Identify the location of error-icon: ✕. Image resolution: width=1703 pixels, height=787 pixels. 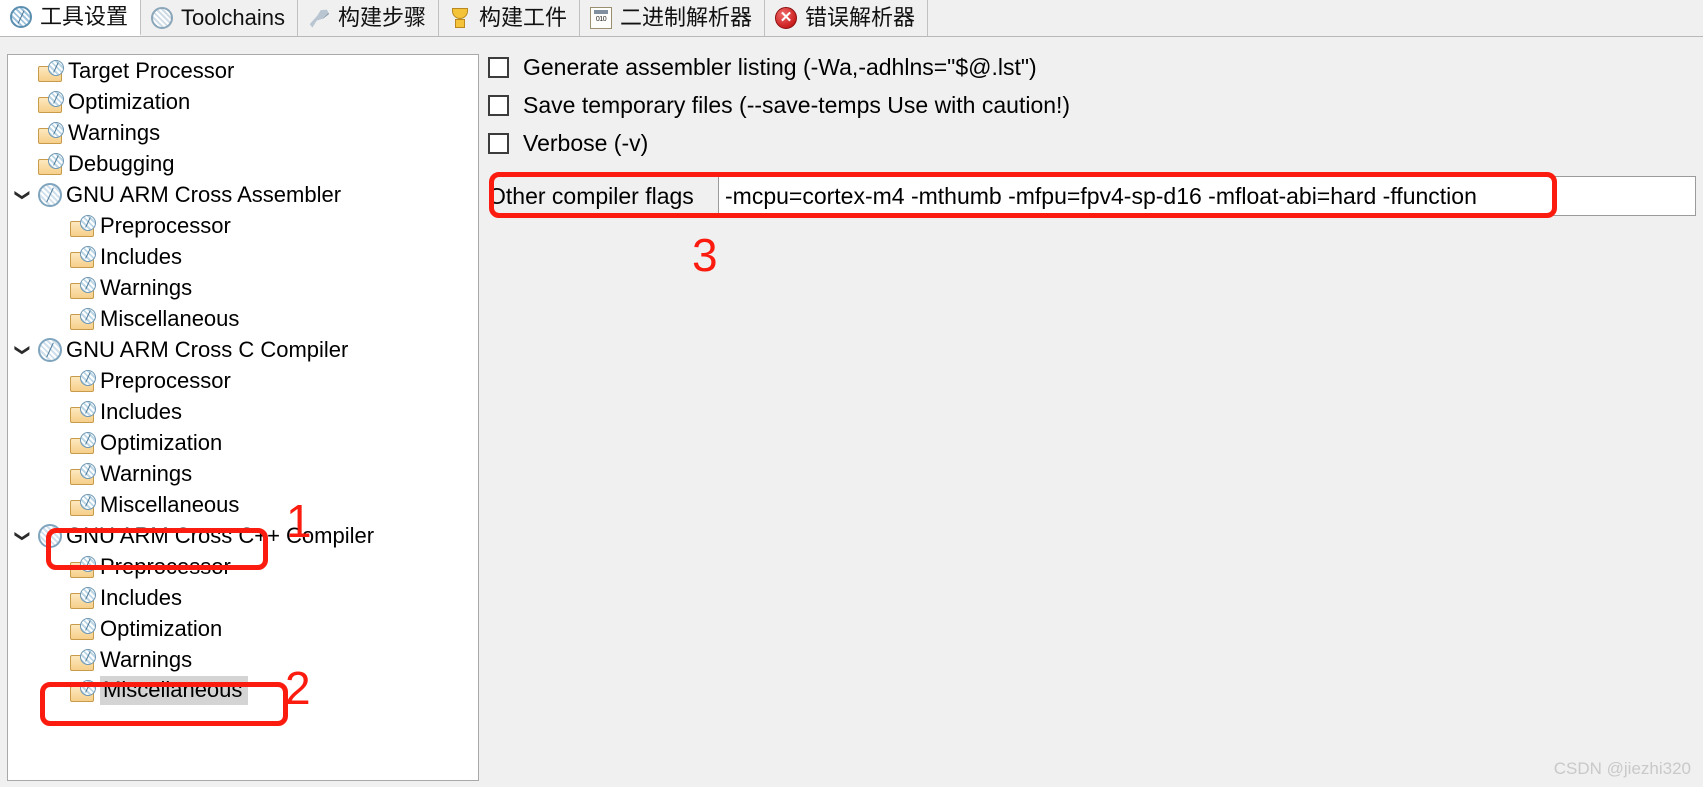
(786, 18).